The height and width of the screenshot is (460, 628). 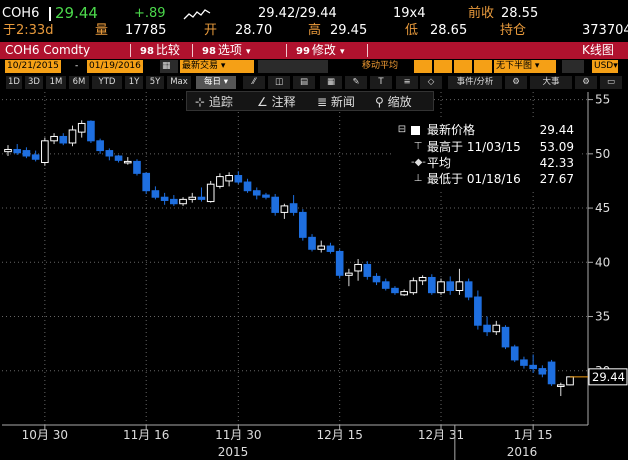 What do you see at coordinates (520, 13) in the screenshot?
I see `prev-close: 28.55` at bounding box center [520, 13].